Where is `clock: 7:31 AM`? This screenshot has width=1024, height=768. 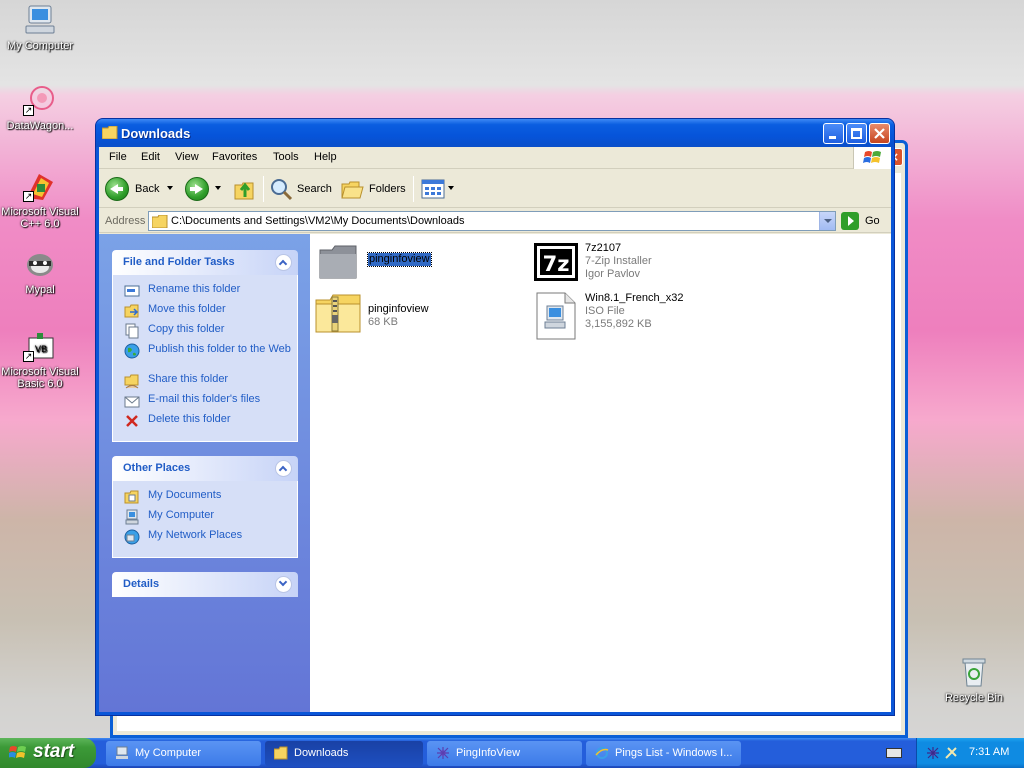 clock: 7:31 AM is located at coordinates (989, 752).